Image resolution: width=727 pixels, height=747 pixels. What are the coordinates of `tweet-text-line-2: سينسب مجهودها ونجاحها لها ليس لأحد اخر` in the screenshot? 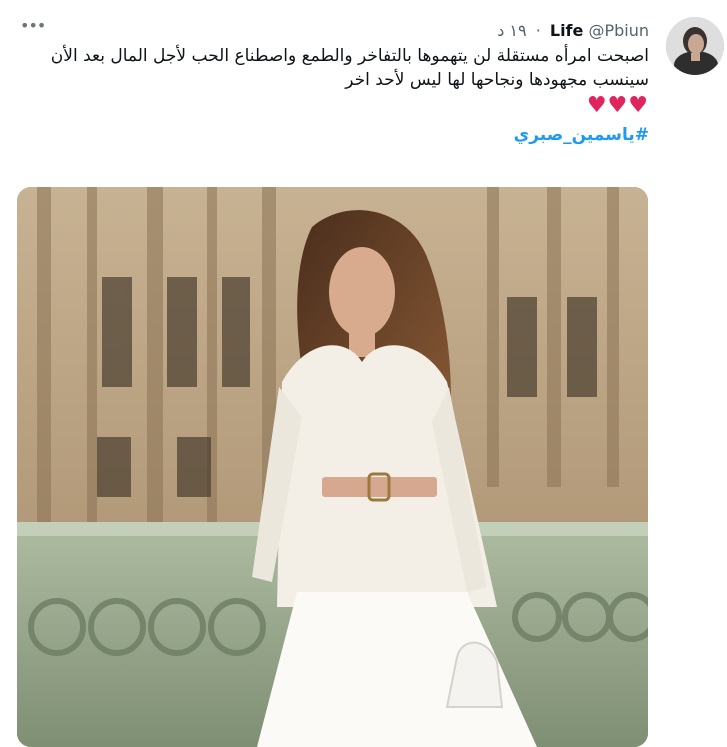 It's located at (497, 80).